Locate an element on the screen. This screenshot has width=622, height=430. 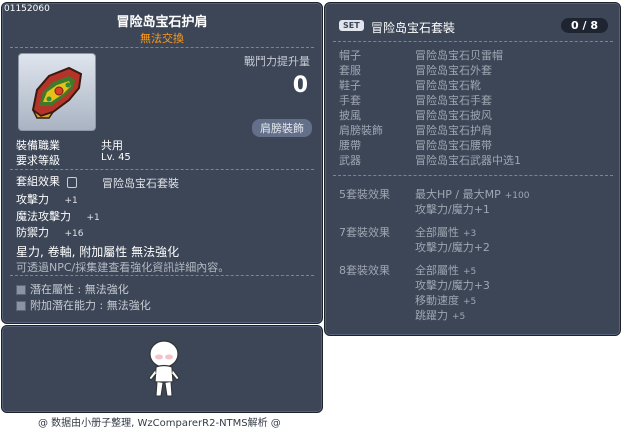
set-effect-line: 攻擊力/魔力+3 is located at coordinates (452, 285).